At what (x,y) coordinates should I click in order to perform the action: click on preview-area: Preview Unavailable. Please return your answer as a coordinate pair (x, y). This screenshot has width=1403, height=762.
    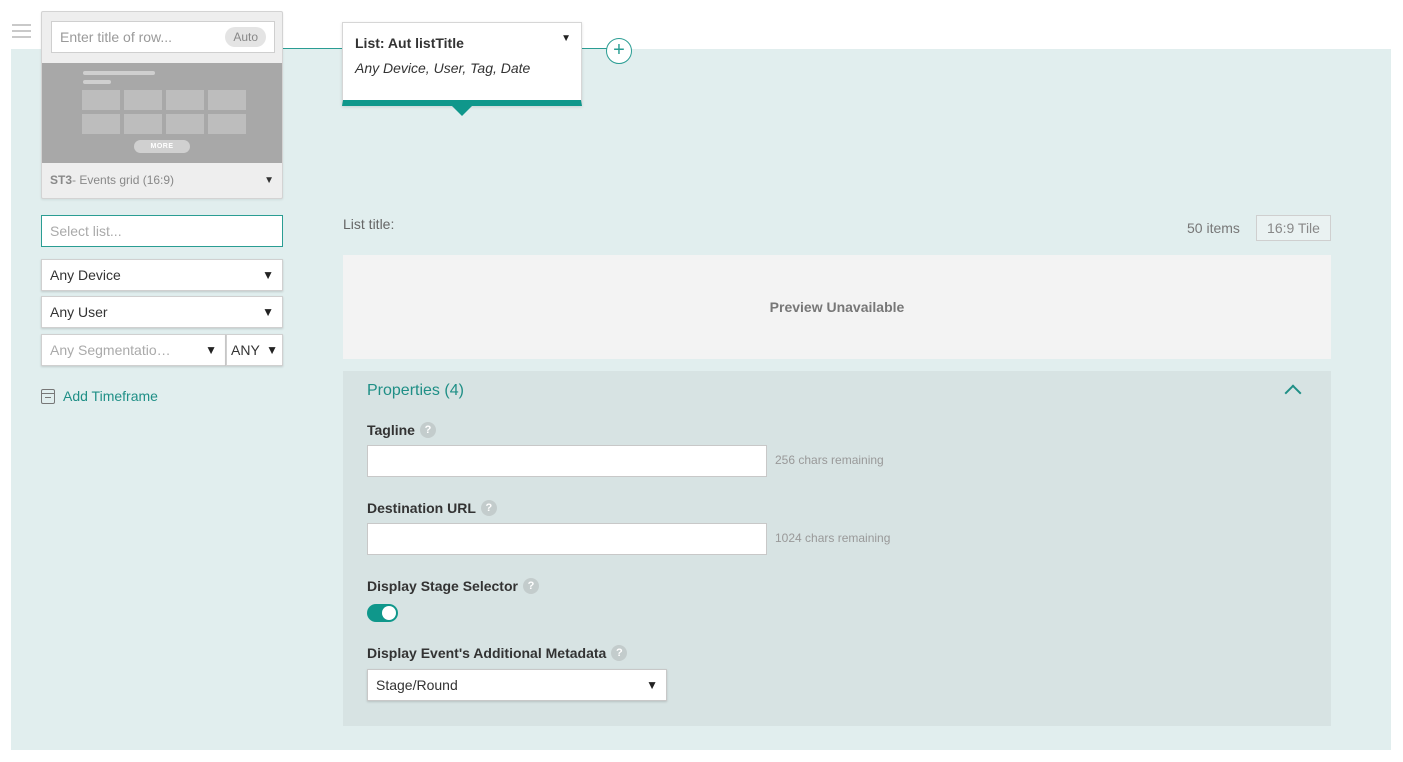
    Looking at the image, I should click on (837, 307).